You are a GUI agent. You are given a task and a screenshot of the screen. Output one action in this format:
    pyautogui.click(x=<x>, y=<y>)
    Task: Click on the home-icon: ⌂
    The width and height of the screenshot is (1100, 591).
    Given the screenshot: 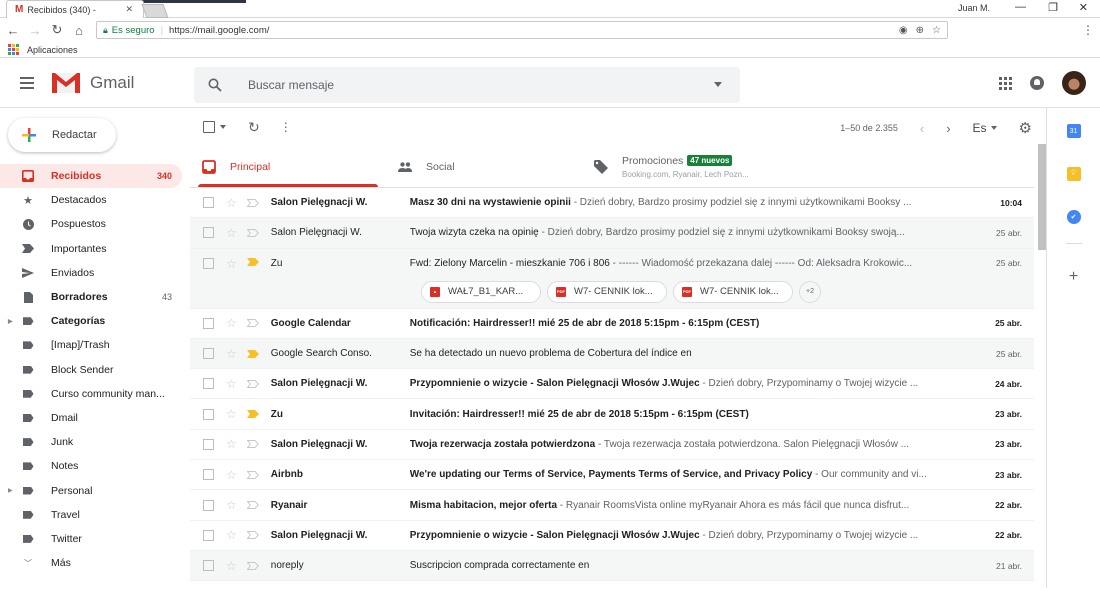 What is the action you would take?
    pyautogui.click(x=79, y=30)
    